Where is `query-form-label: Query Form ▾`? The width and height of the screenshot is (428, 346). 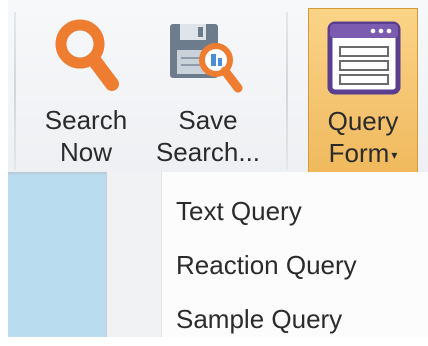
query-form-label: Query Form ▾ is located at coordinates (363, 138).